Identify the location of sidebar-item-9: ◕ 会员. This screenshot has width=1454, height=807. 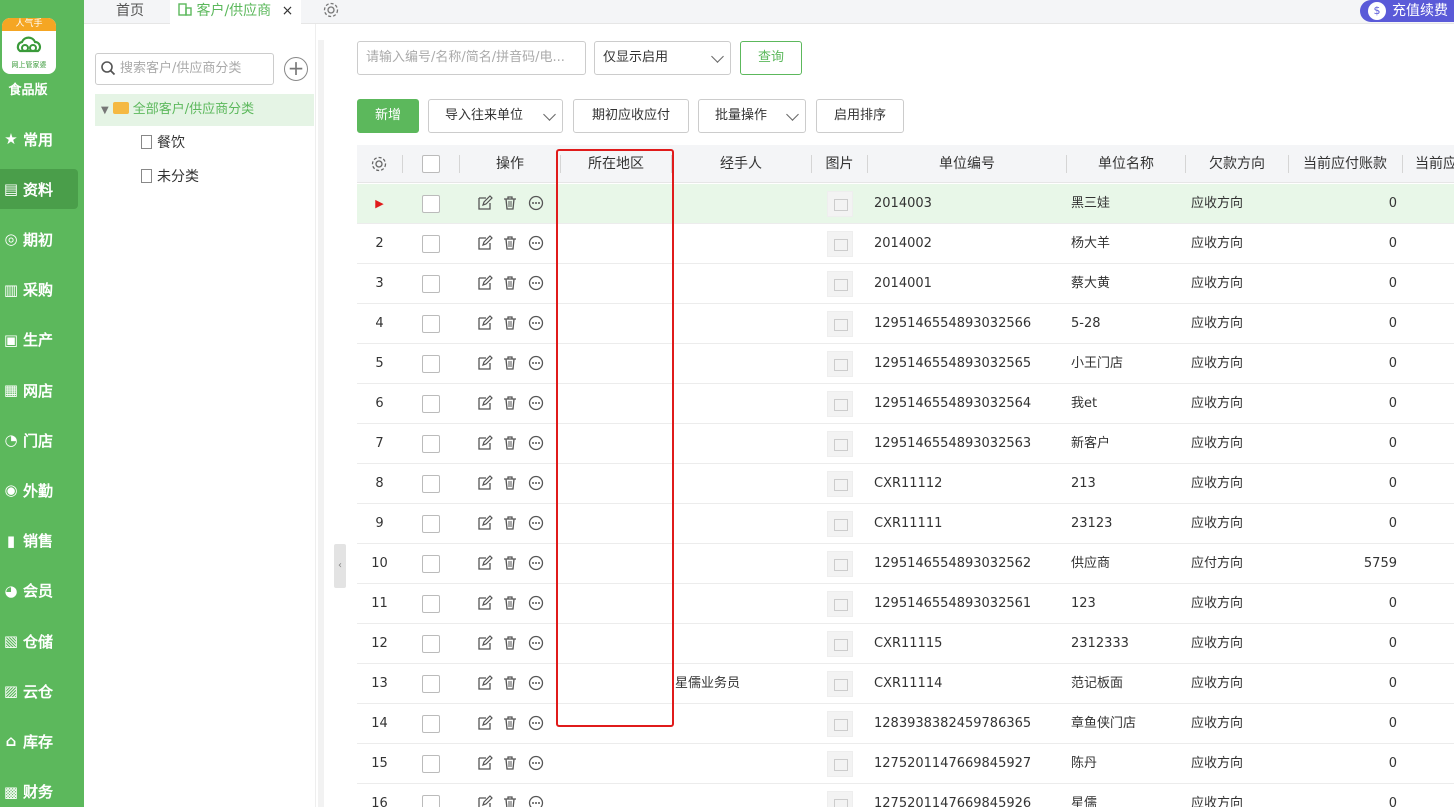
(39, 591).